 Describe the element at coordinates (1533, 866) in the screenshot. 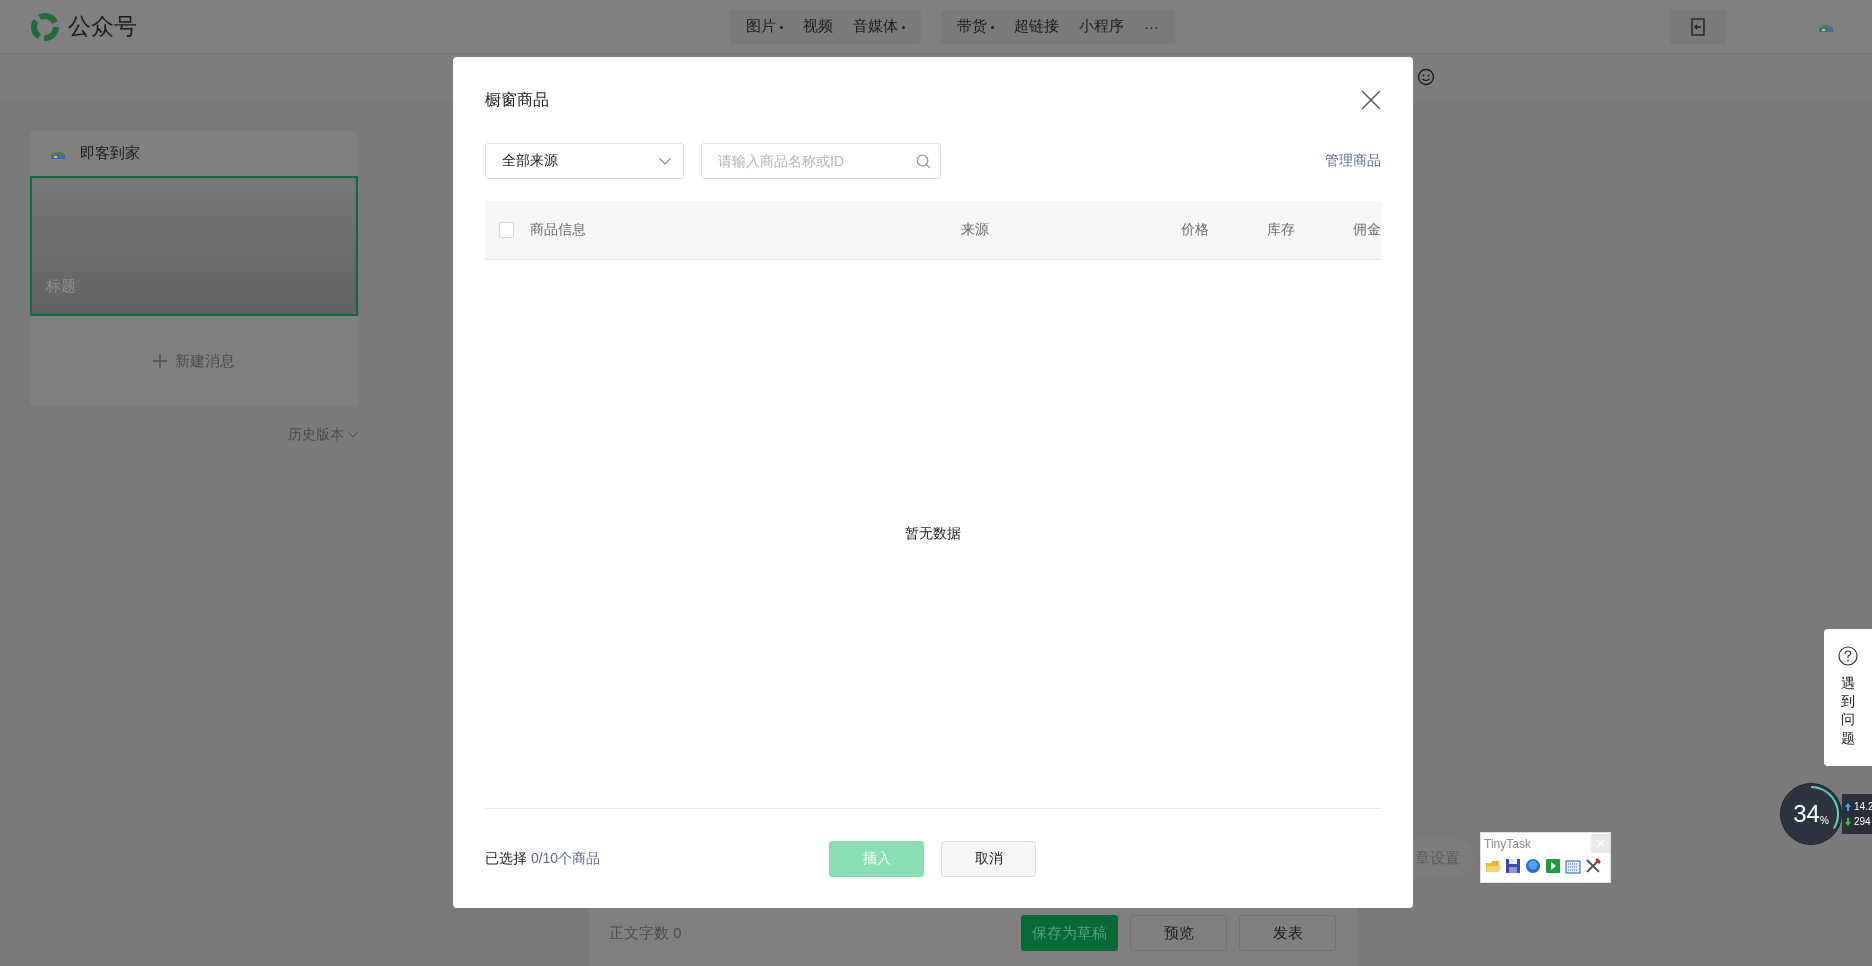

I see `record-icon` at that location.